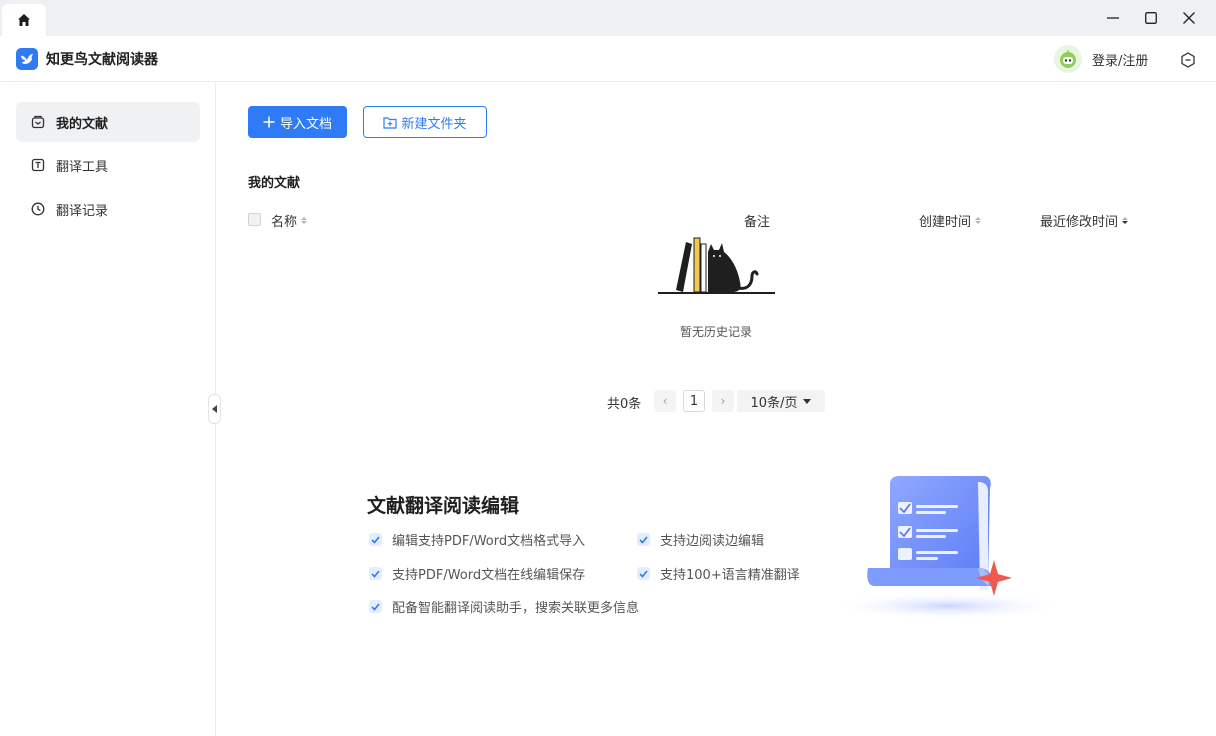 The width and height of the screenshot is (1216, 736). What do you see at coordinates (945, 222) in the screenshot?
I see `column-created-label: 创建时间` at bounding box center [945, 222].